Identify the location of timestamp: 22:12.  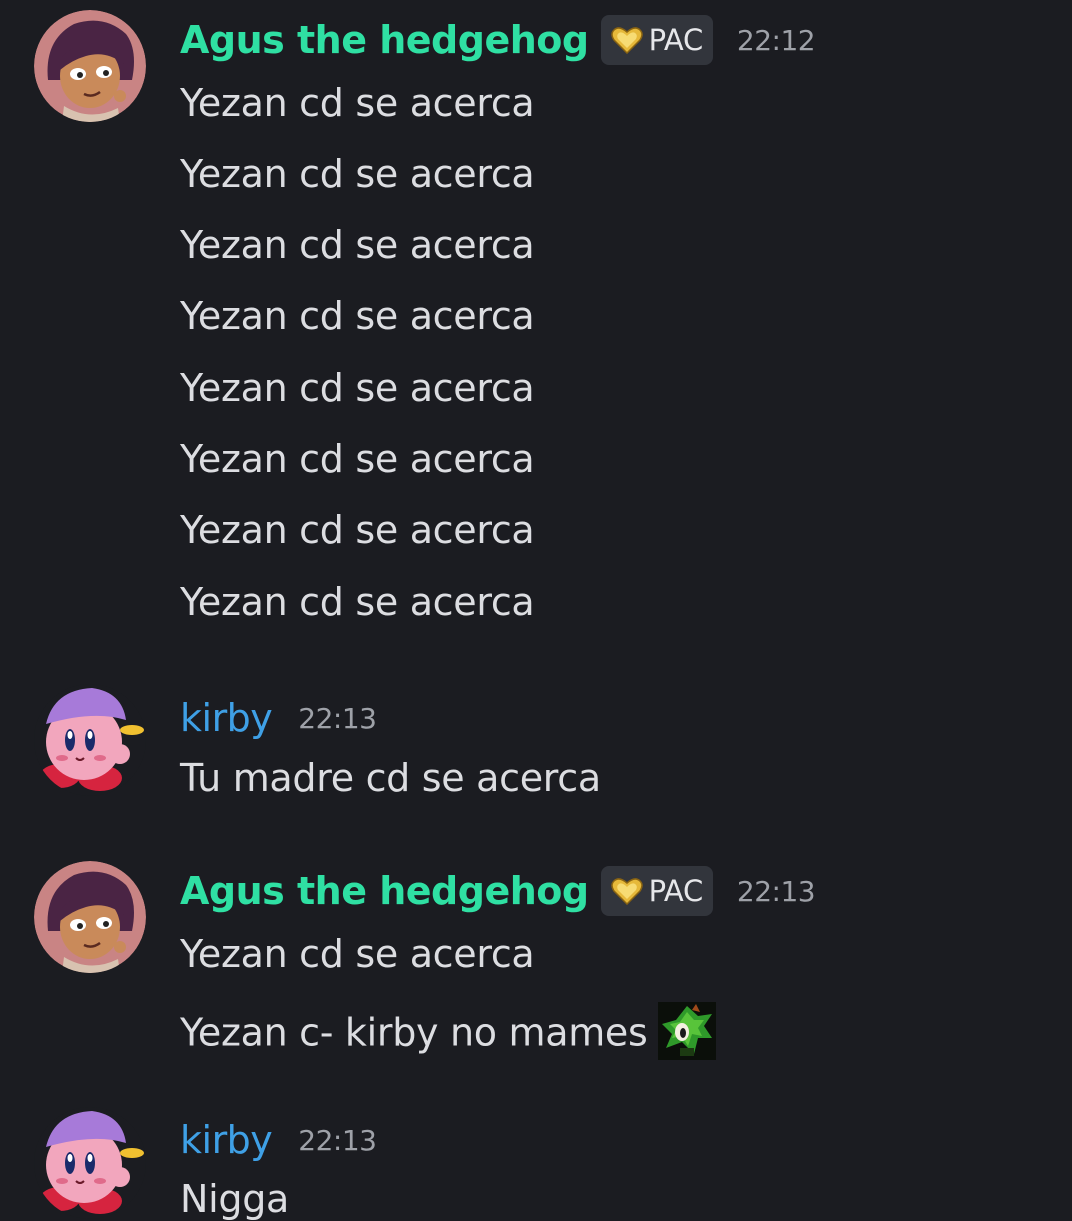
(776, 40).